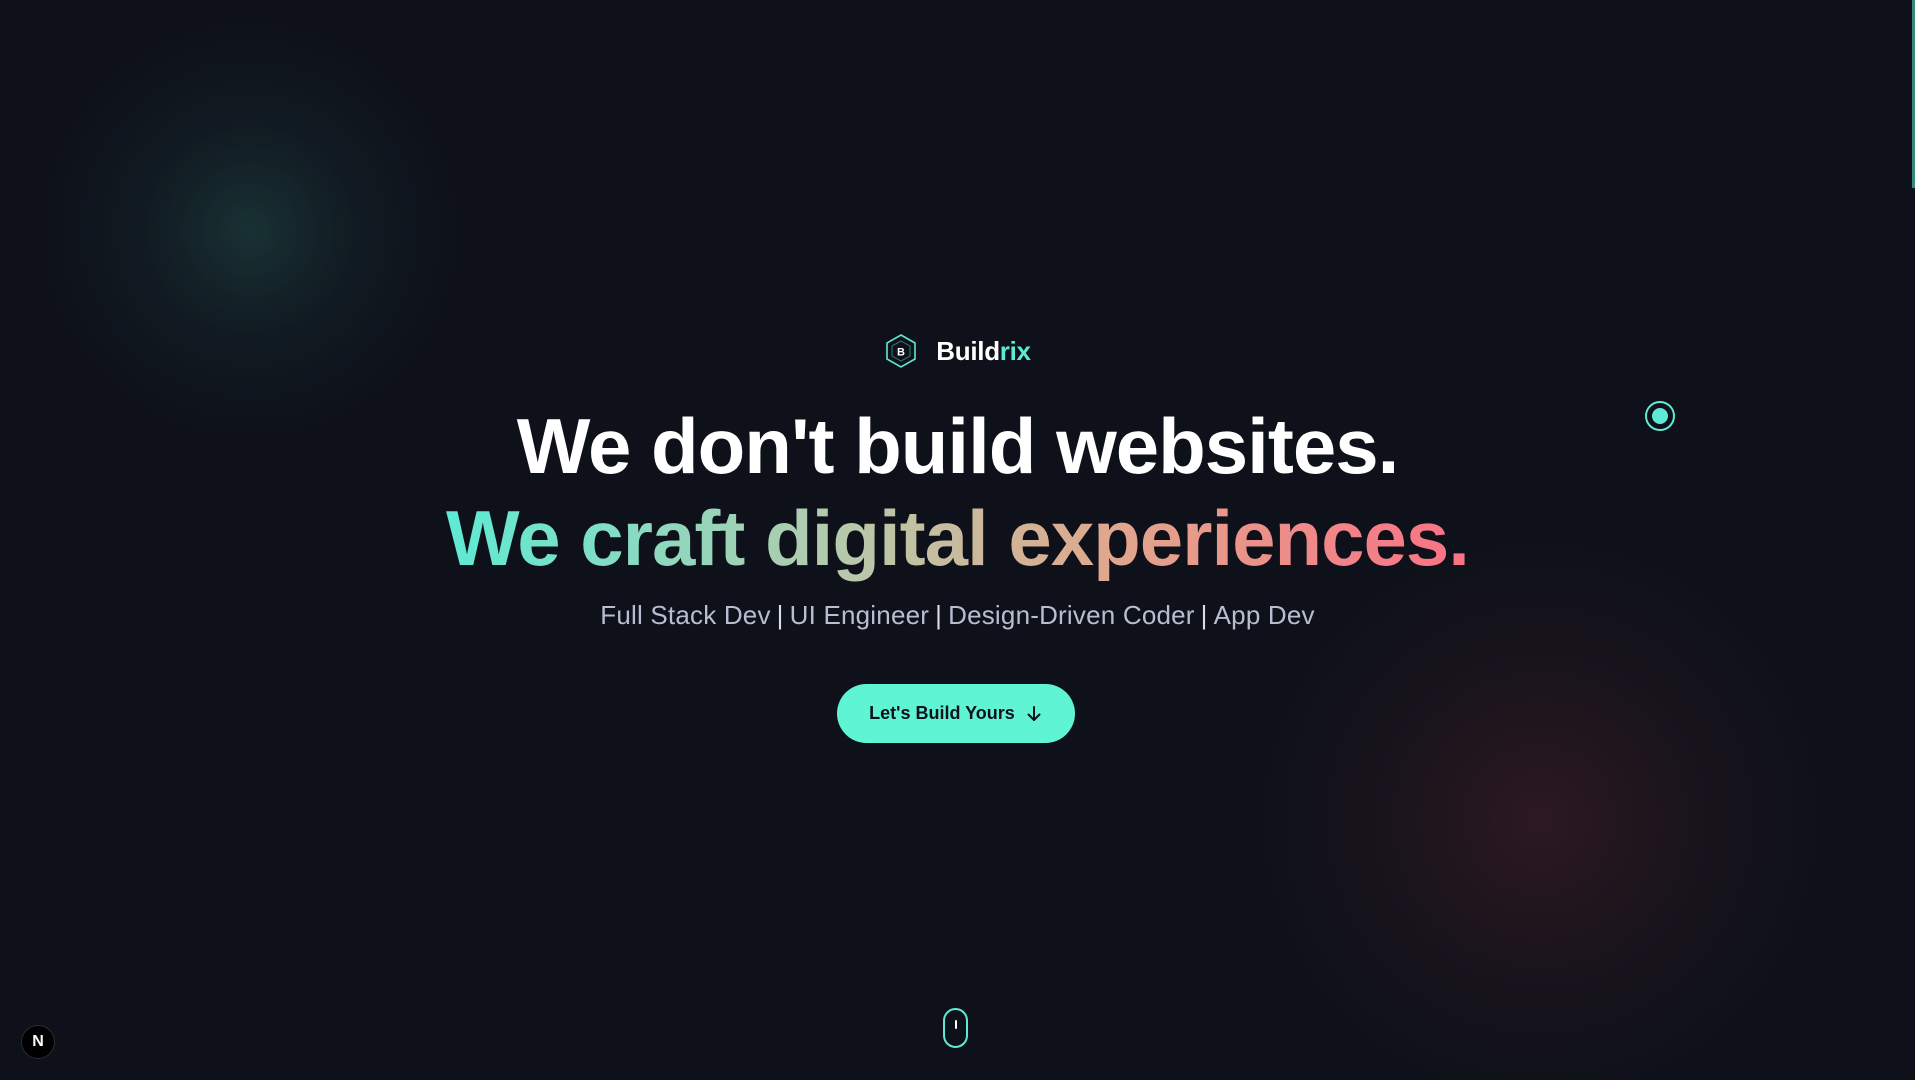 This screenshot has height=1080, width=1915. Describe the element at coordinates (250, 230) in the screenshot. I see `teal-glow-decoration` at that location.